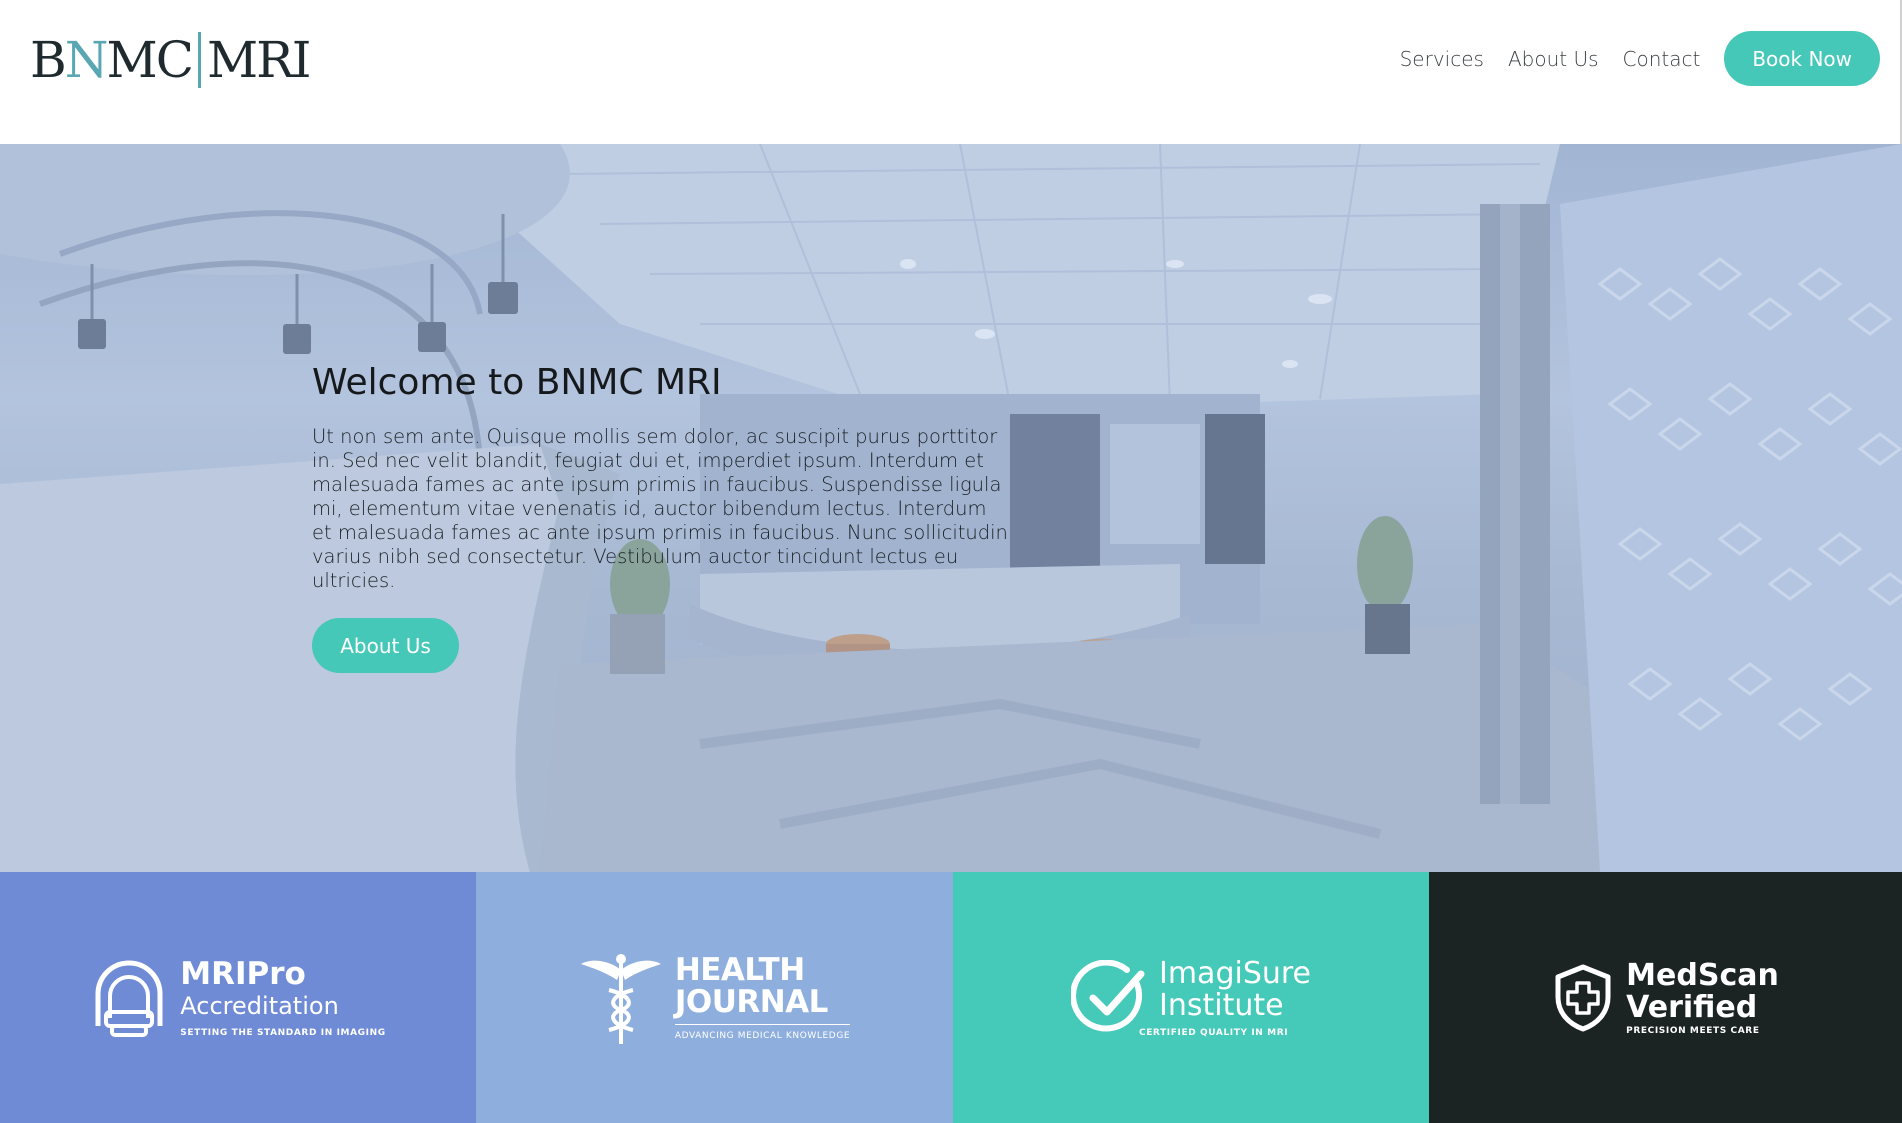 The height and width of the screenshot is (1123, 1902). What do you see at coordinates (1553, 59) in the screenshot?
I see `nav-about-link: About Us` at bounding box center [1553, 59].